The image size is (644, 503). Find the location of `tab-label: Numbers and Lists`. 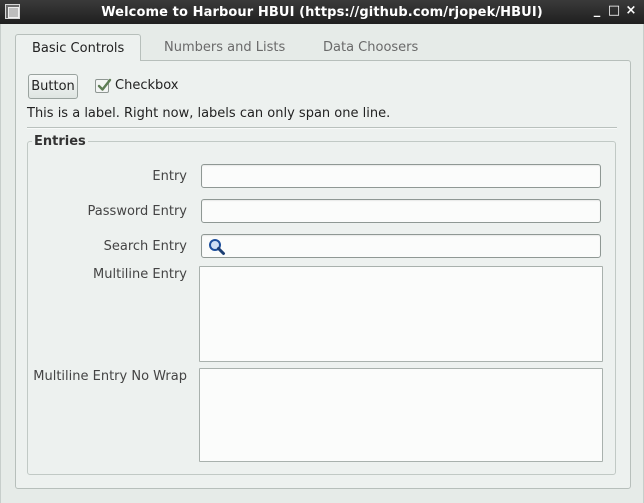

tab-label: Numbers and Lists is located at coordinates (225, 47).